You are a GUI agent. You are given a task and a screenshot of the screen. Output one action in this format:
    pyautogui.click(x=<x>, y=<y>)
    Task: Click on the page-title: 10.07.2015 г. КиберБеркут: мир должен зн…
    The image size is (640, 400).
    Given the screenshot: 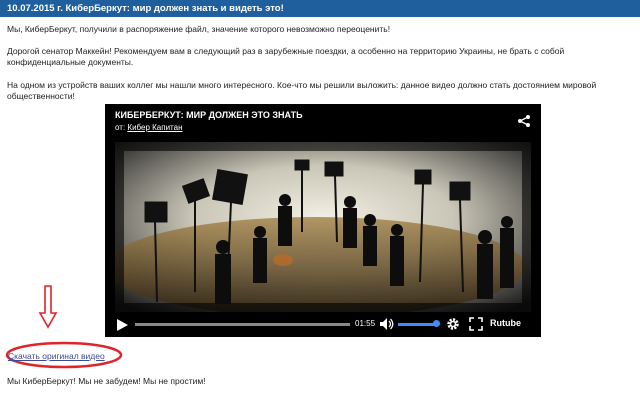 What is the action you would take?
    pyautogui.click(x=145, y=8)
    